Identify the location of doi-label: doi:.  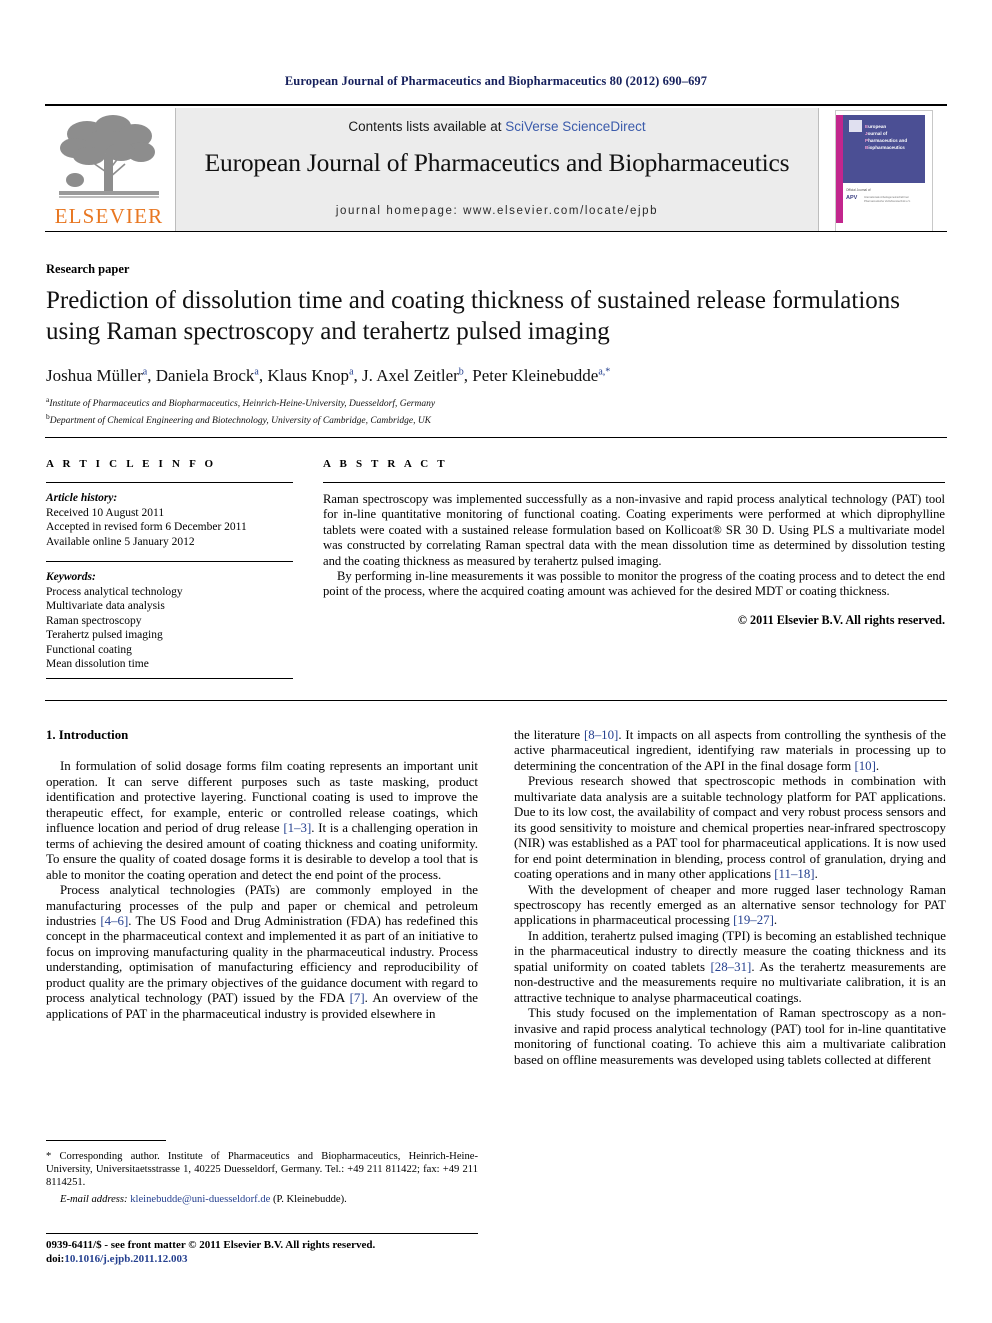
(55, 1259).